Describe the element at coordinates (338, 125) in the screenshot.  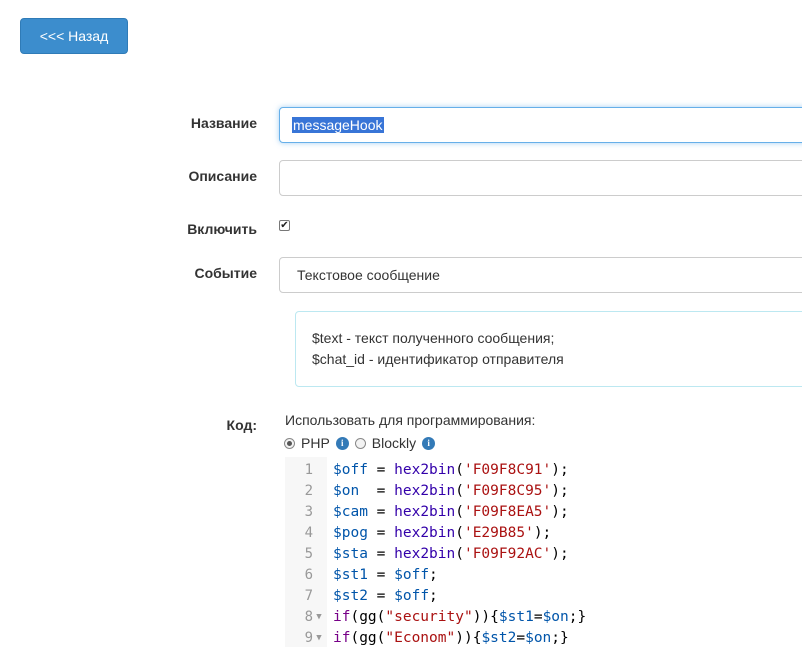
I see `name-input-value: messageHook` at that location.